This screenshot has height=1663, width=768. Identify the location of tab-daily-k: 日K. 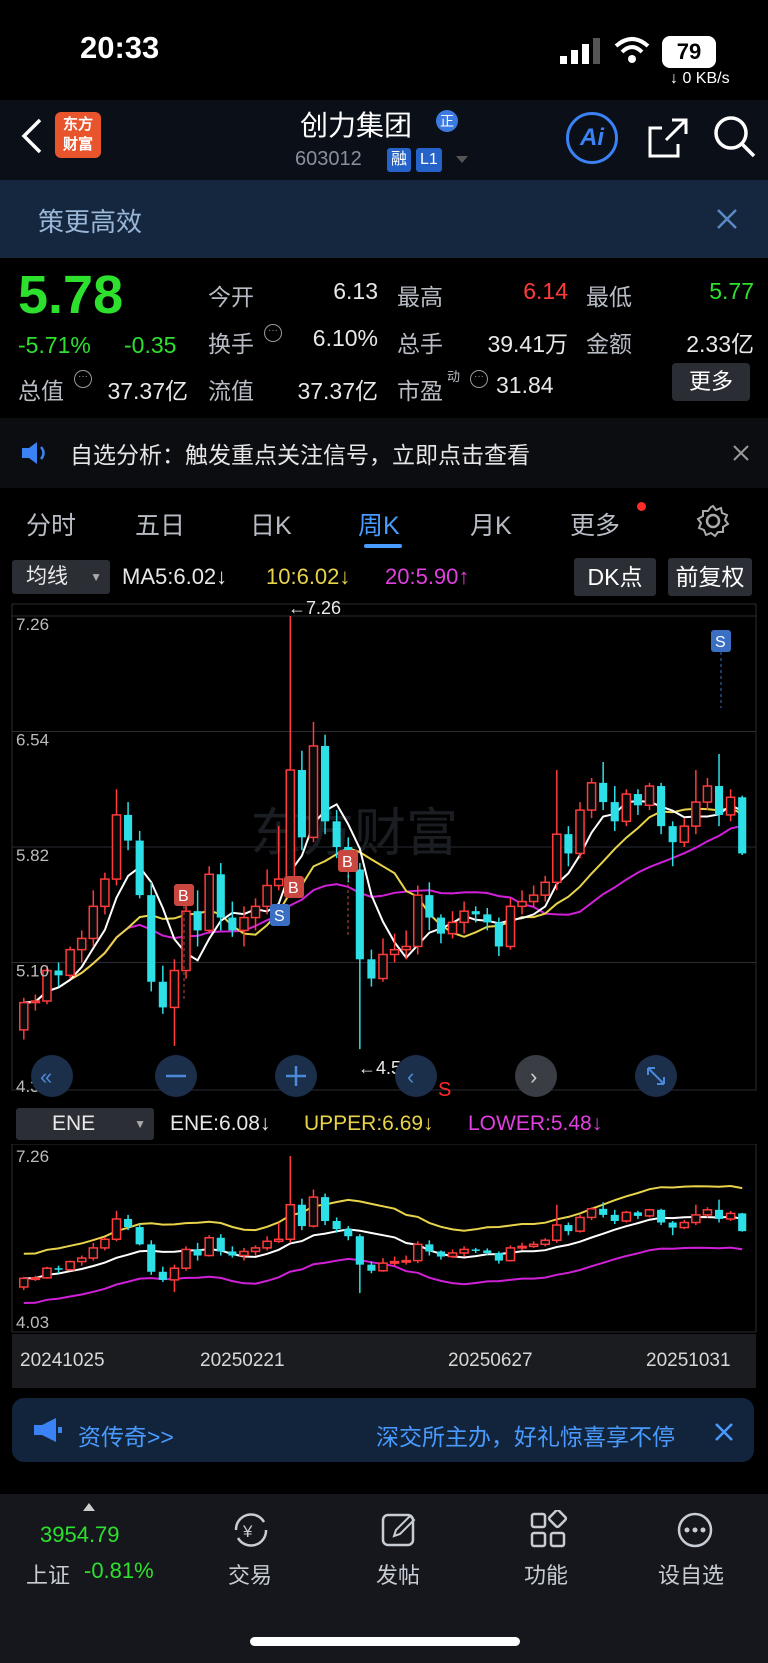
(271, 524).